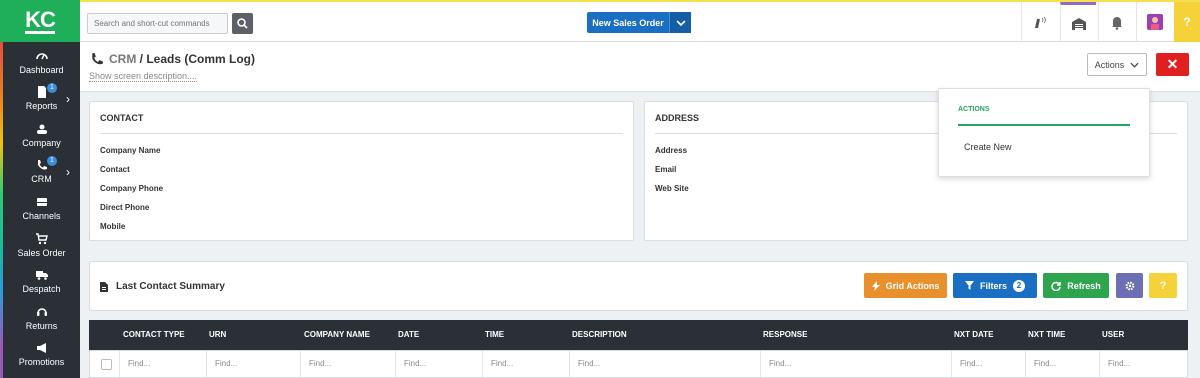 The width and height of the screenshot is (1200, 378). What do you see at coordinates (1163, 285) in the screenshot?
I see `grid-help-button: ?` at bounding box center [1163, 285].